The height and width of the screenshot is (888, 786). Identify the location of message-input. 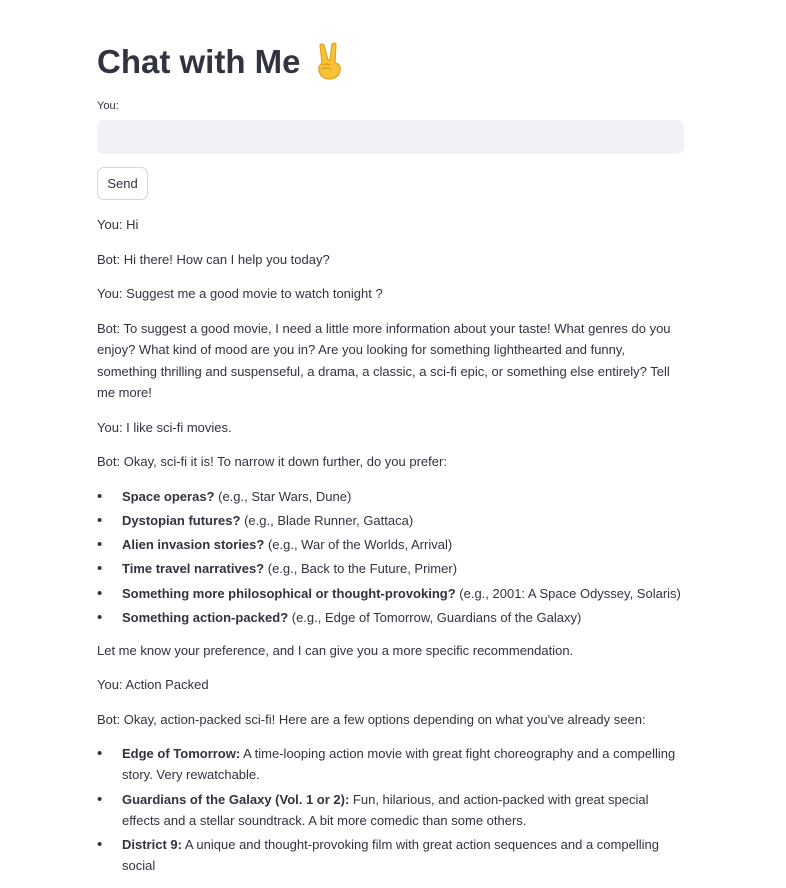
(390, 137).